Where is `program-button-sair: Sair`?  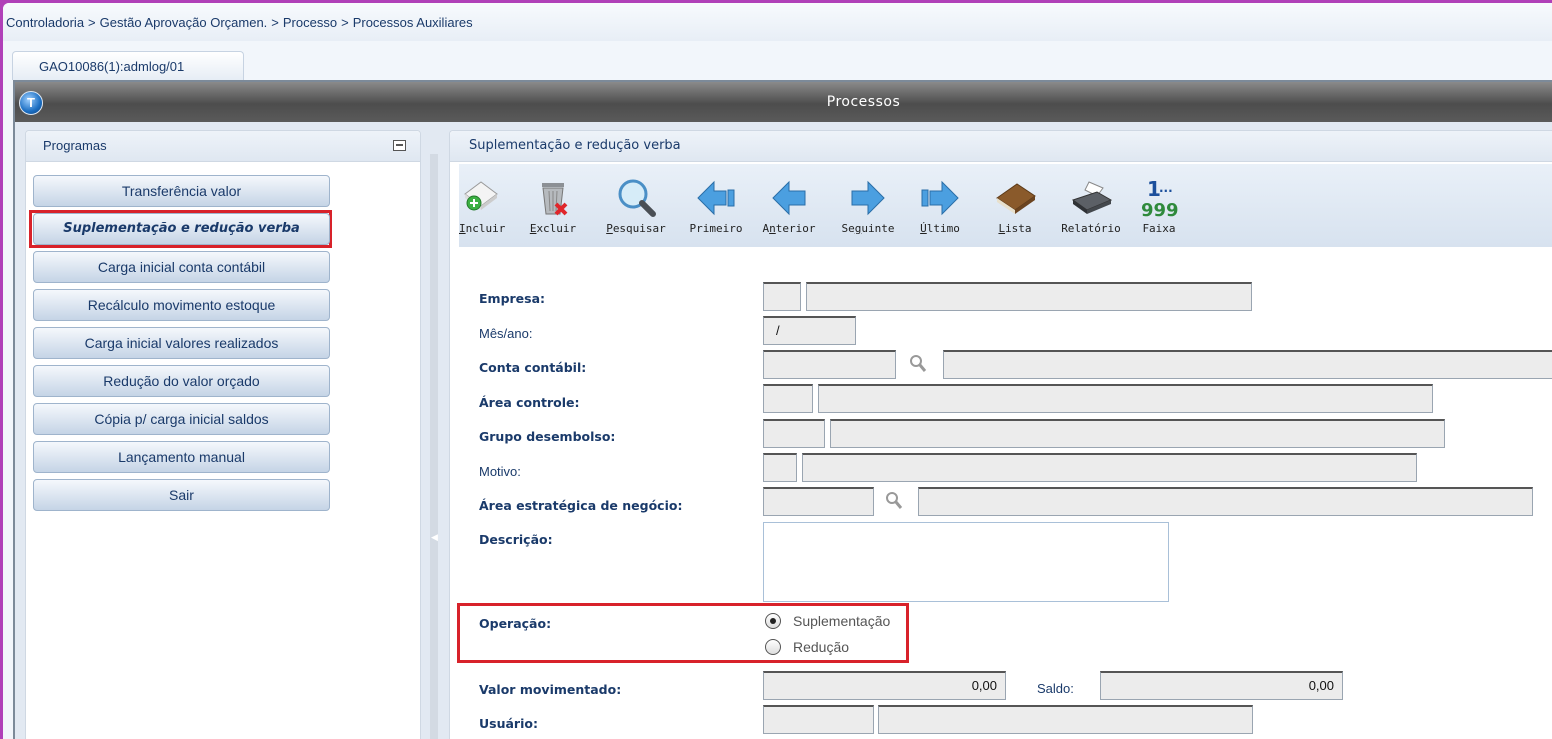 program-button-sair: Sair is located at coordinates (181, 495).